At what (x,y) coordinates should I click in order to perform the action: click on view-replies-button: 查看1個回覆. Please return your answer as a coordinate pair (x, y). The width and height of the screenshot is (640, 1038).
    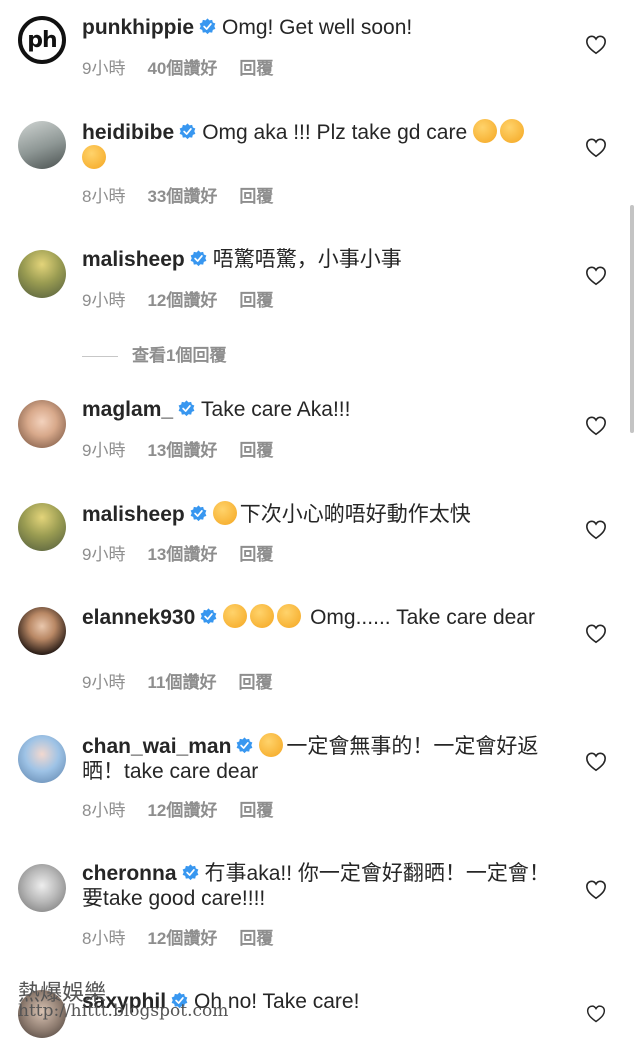
    Looking at the image, I should click on (154, 353).